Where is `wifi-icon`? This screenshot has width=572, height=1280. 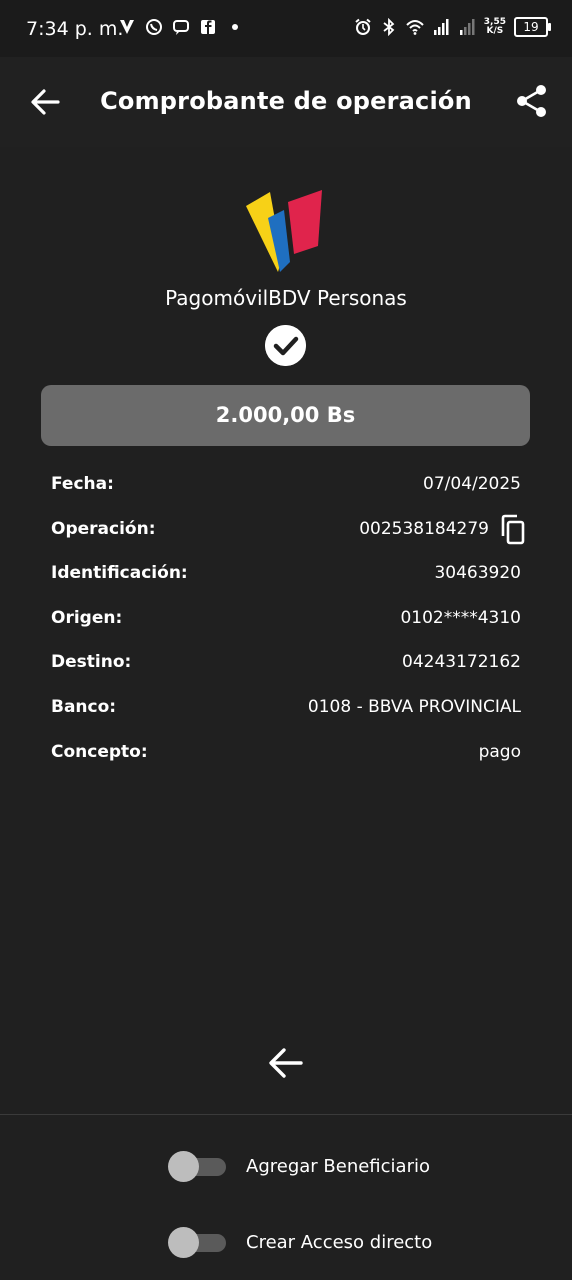
wifi-icon is located at coordinates (415, 27).